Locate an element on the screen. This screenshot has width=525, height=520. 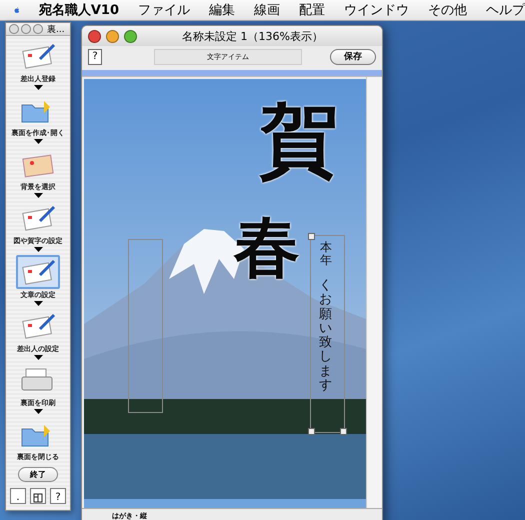
window-title: 名称未設定 1（136%表示） is located at coordinates (252, 36).